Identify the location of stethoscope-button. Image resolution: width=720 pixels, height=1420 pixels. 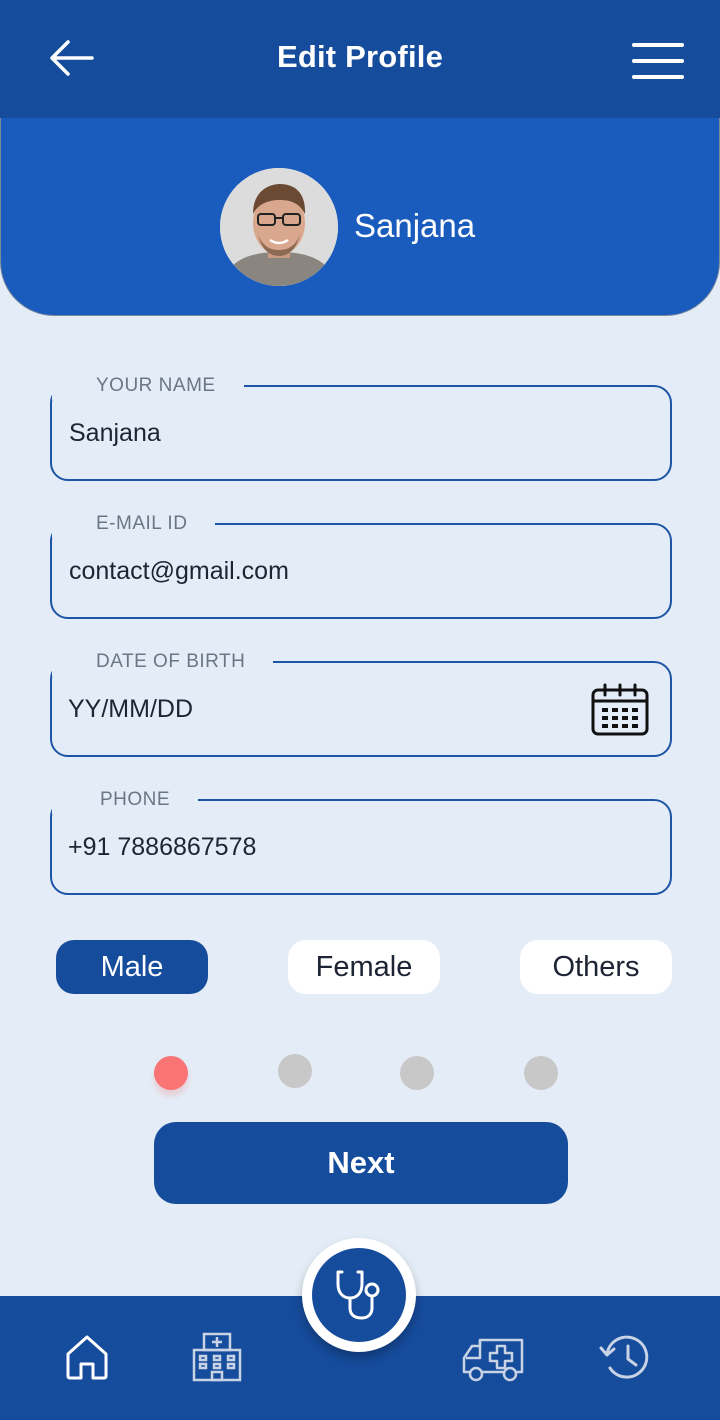
(359, 1295).